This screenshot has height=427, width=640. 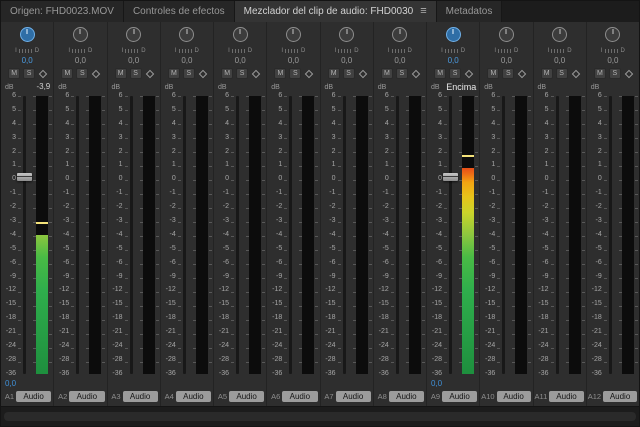 I want to click on mute-solo-row: M S, so click(x=134, y=73).